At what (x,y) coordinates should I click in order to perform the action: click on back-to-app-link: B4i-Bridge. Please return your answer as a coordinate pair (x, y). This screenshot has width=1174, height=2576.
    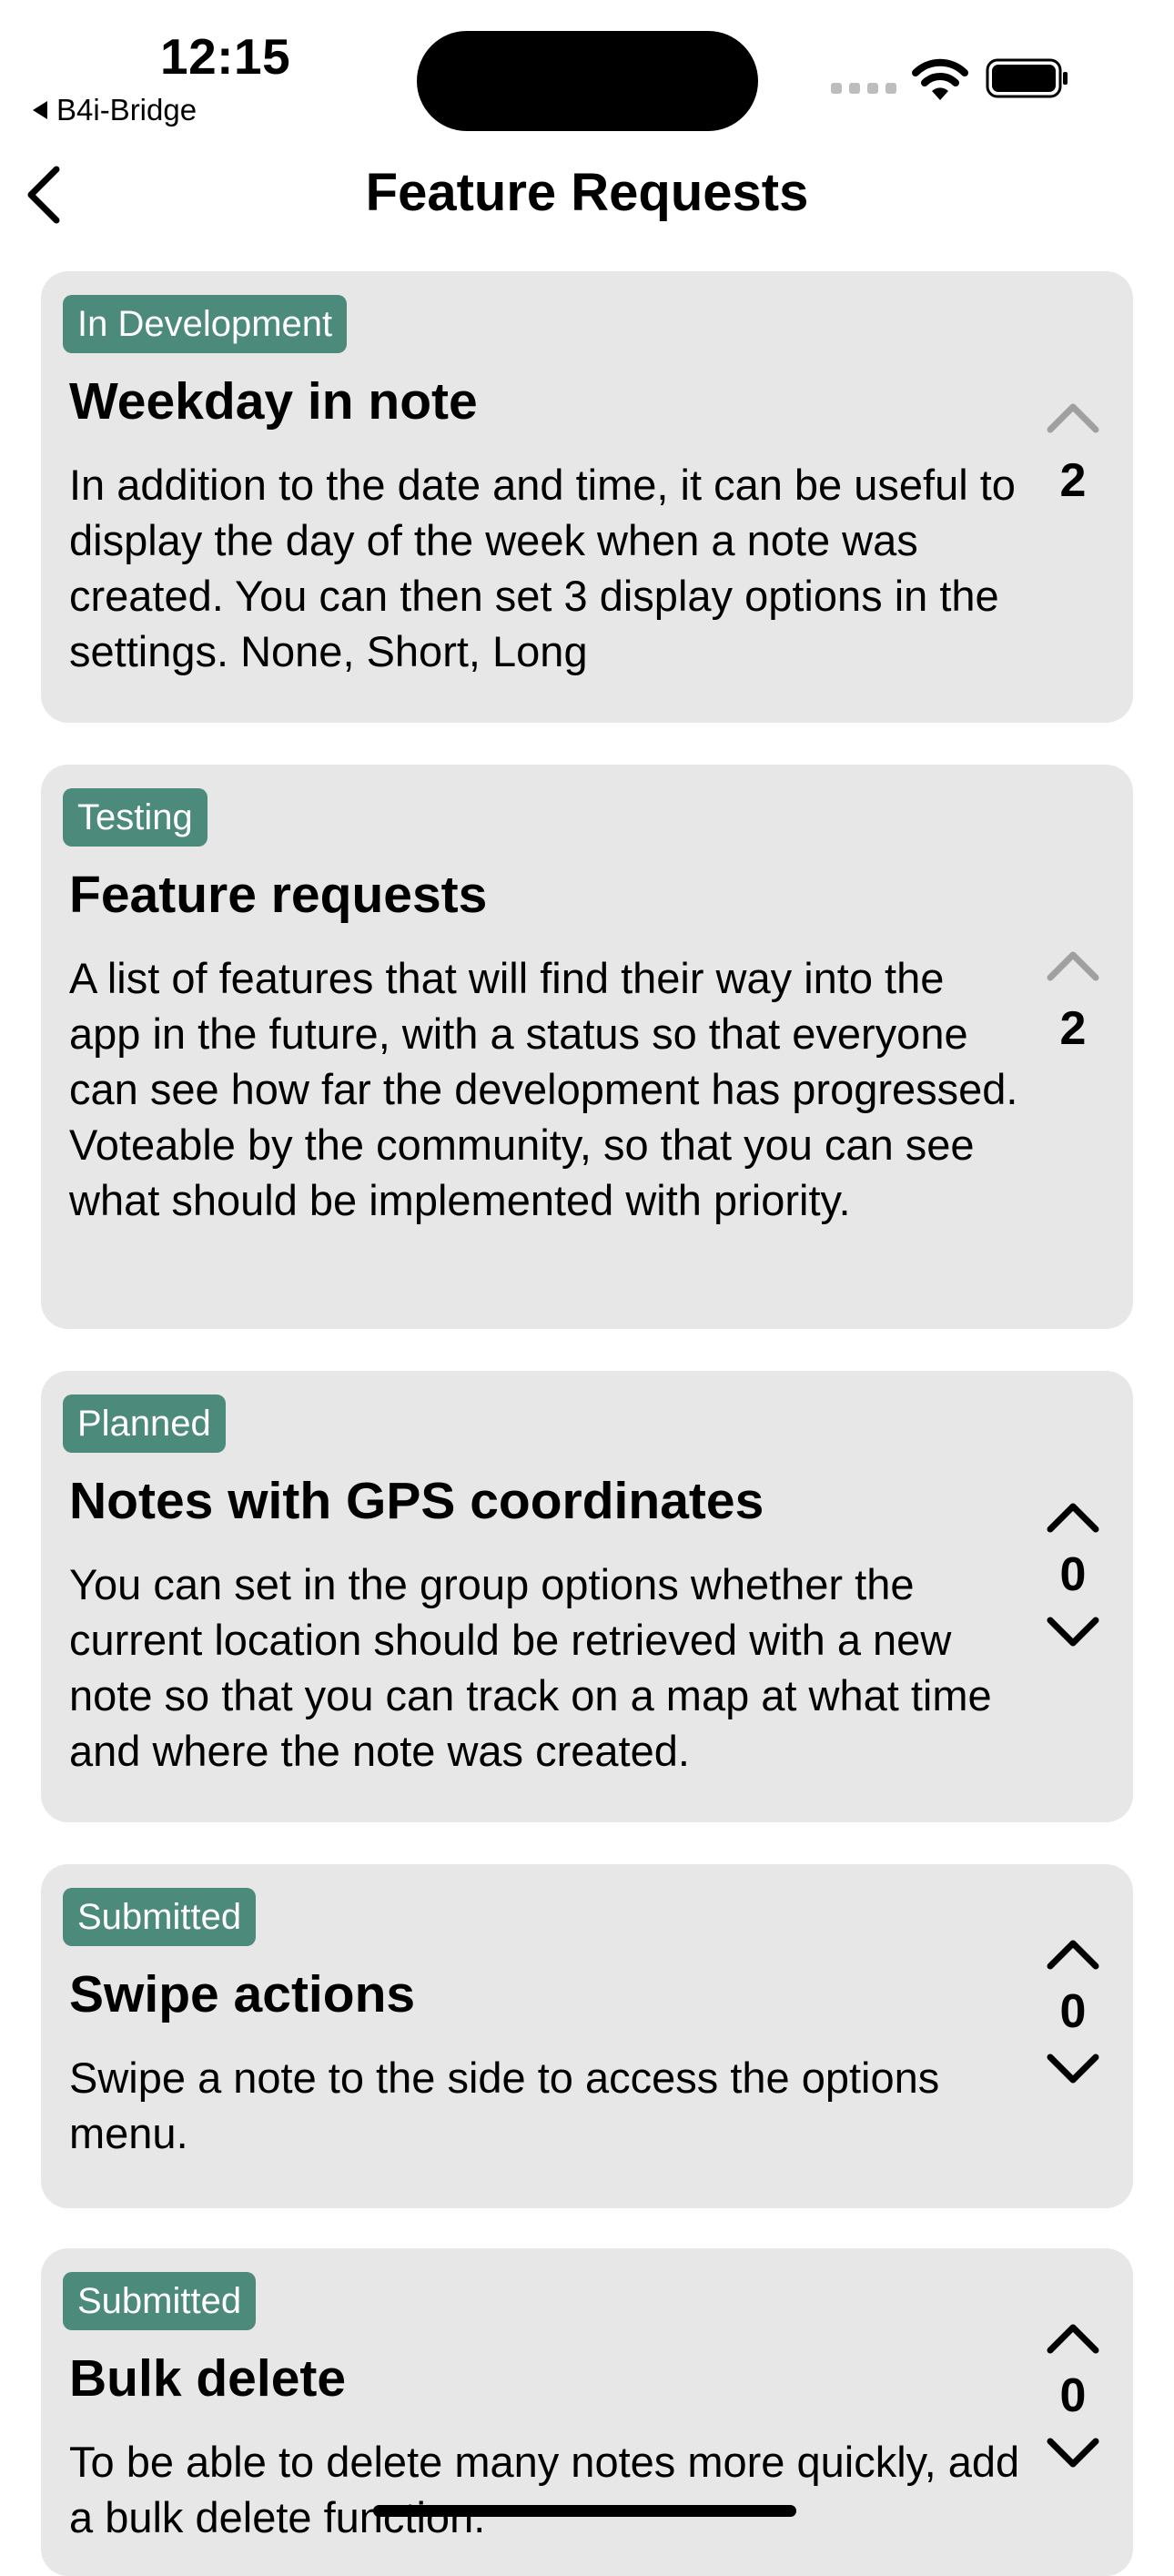
    Looking at the image, I should click on (115, 110).